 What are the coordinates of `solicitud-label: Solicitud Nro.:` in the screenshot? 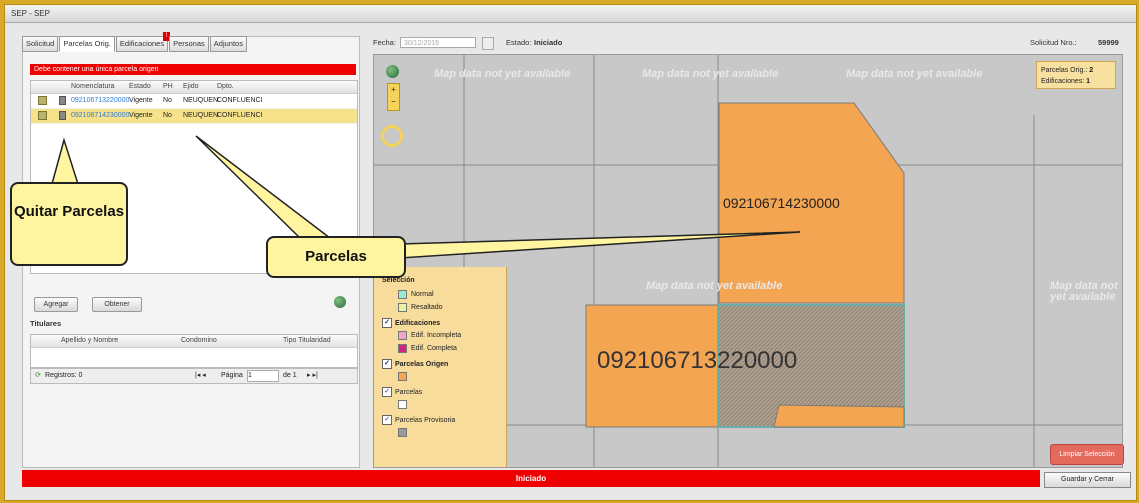 It's located at (1053, 42).